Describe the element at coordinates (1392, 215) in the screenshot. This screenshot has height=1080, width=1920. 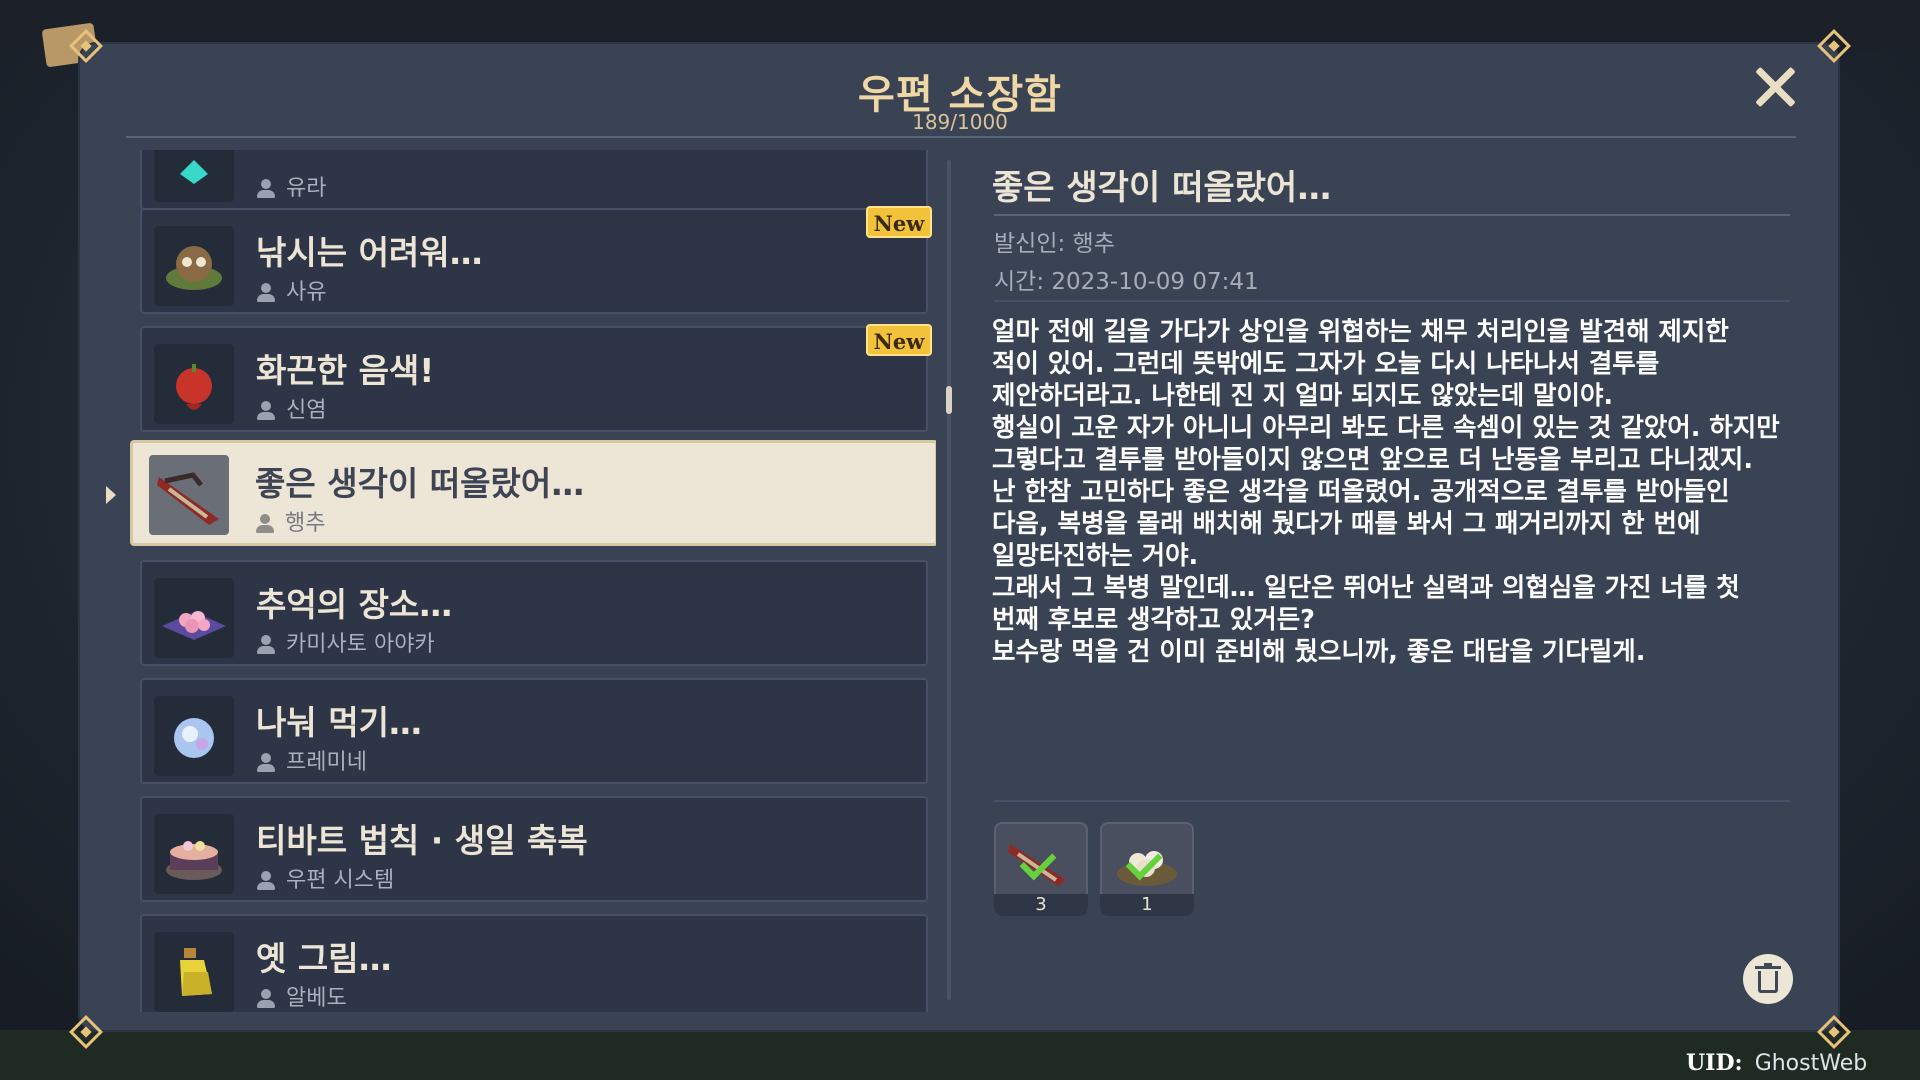
I see `detail-divider` at that location.